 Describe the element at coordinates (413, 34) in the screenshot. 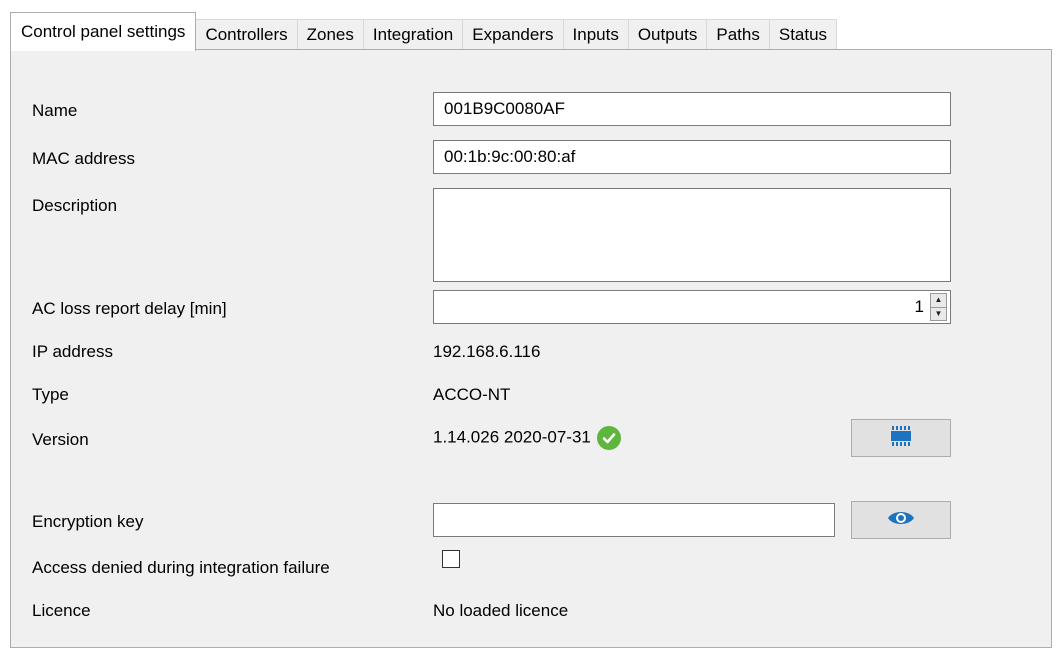

I see `tab-integration: Integration` at that location.